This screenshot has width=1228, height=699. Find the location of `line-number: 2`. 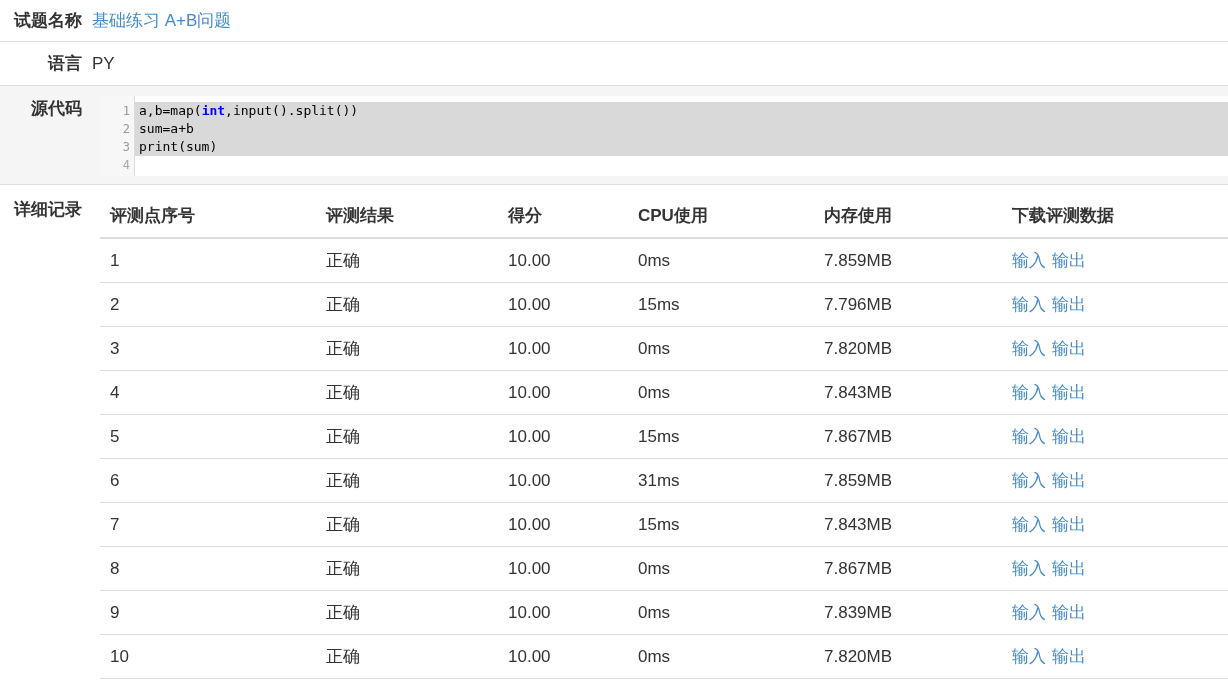

line-number: 2 is located at coordinates (126, 129).